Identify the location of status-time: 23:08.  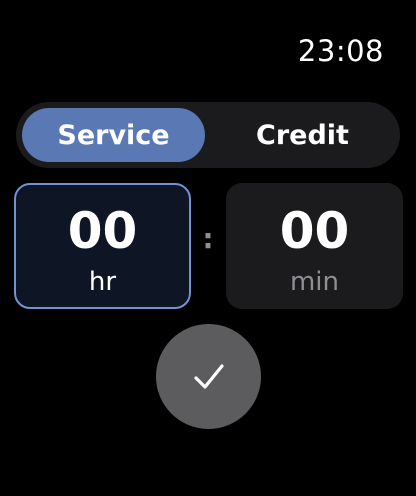
(340, 51).